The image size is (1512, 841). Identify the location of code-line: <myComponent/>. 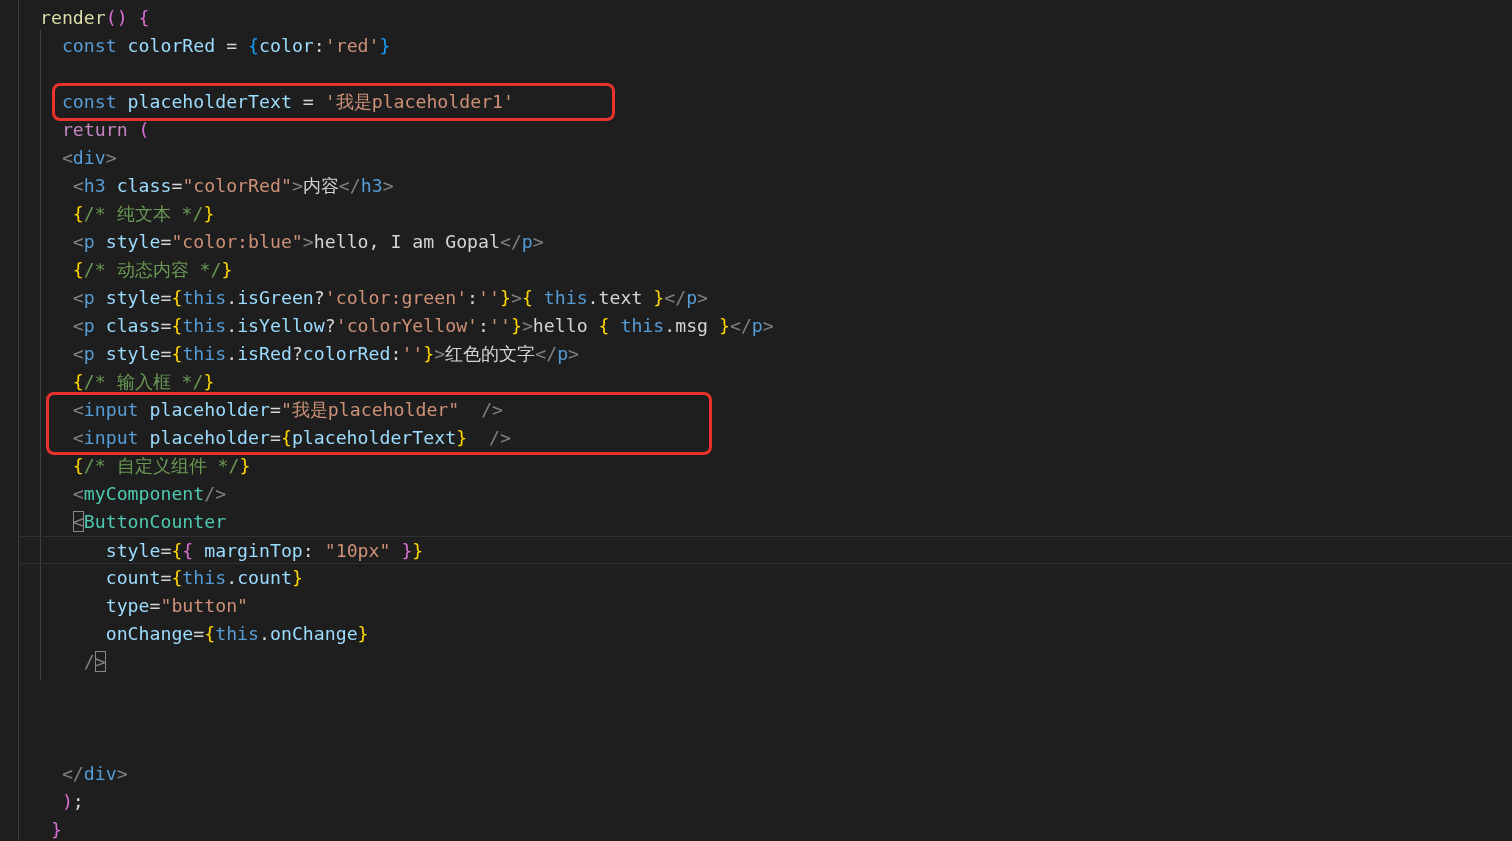
(149, 494).